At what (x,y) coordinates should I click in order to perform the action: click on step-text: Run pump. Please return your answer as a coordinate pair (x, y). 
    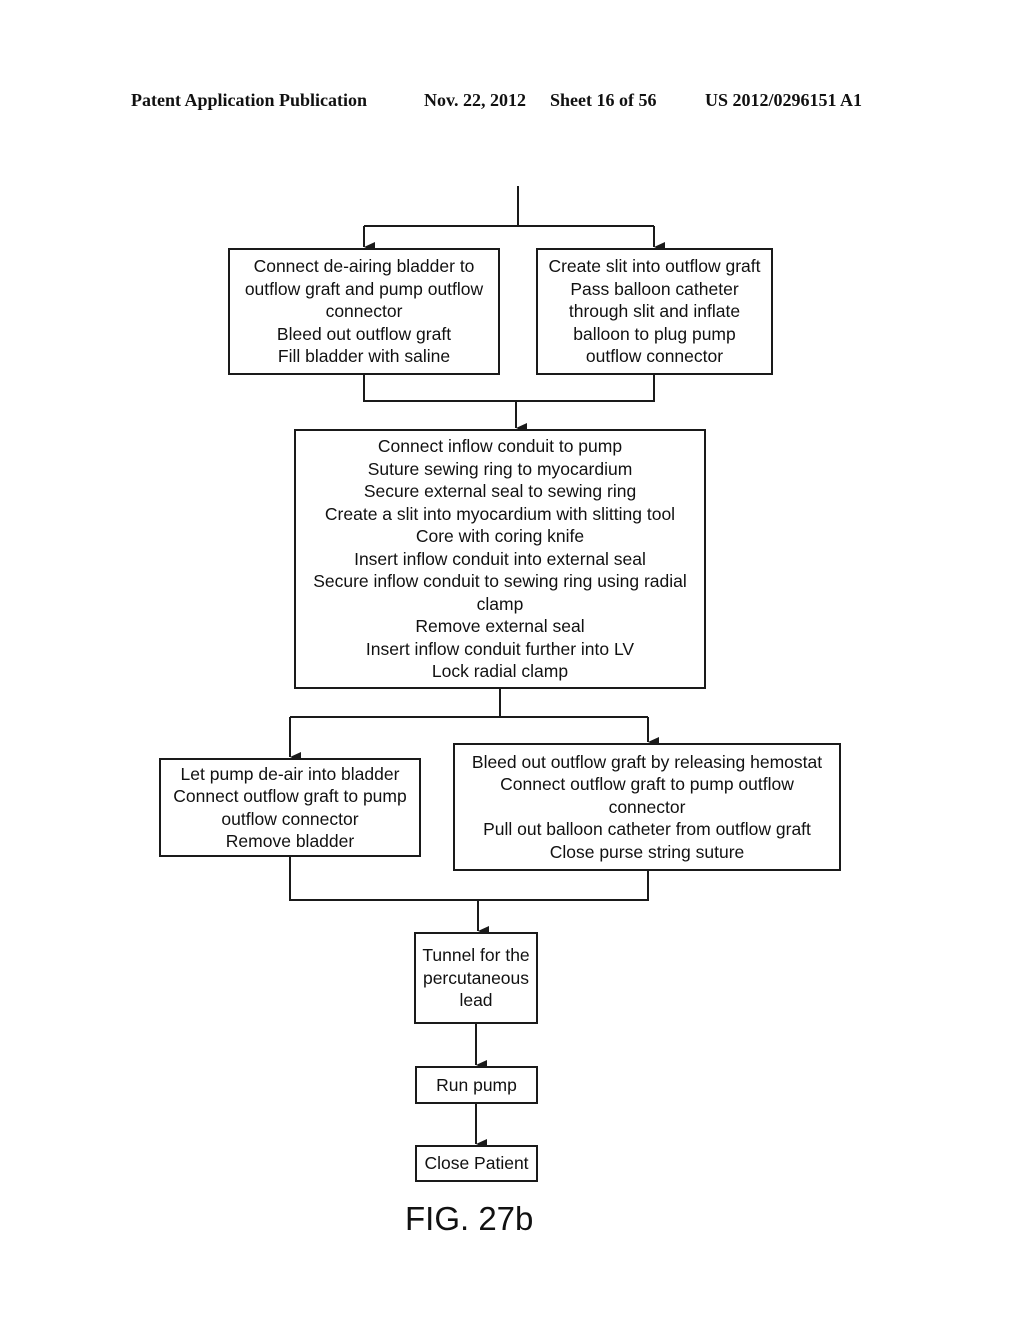
    Looking at the image, I should click on (476, 1084).